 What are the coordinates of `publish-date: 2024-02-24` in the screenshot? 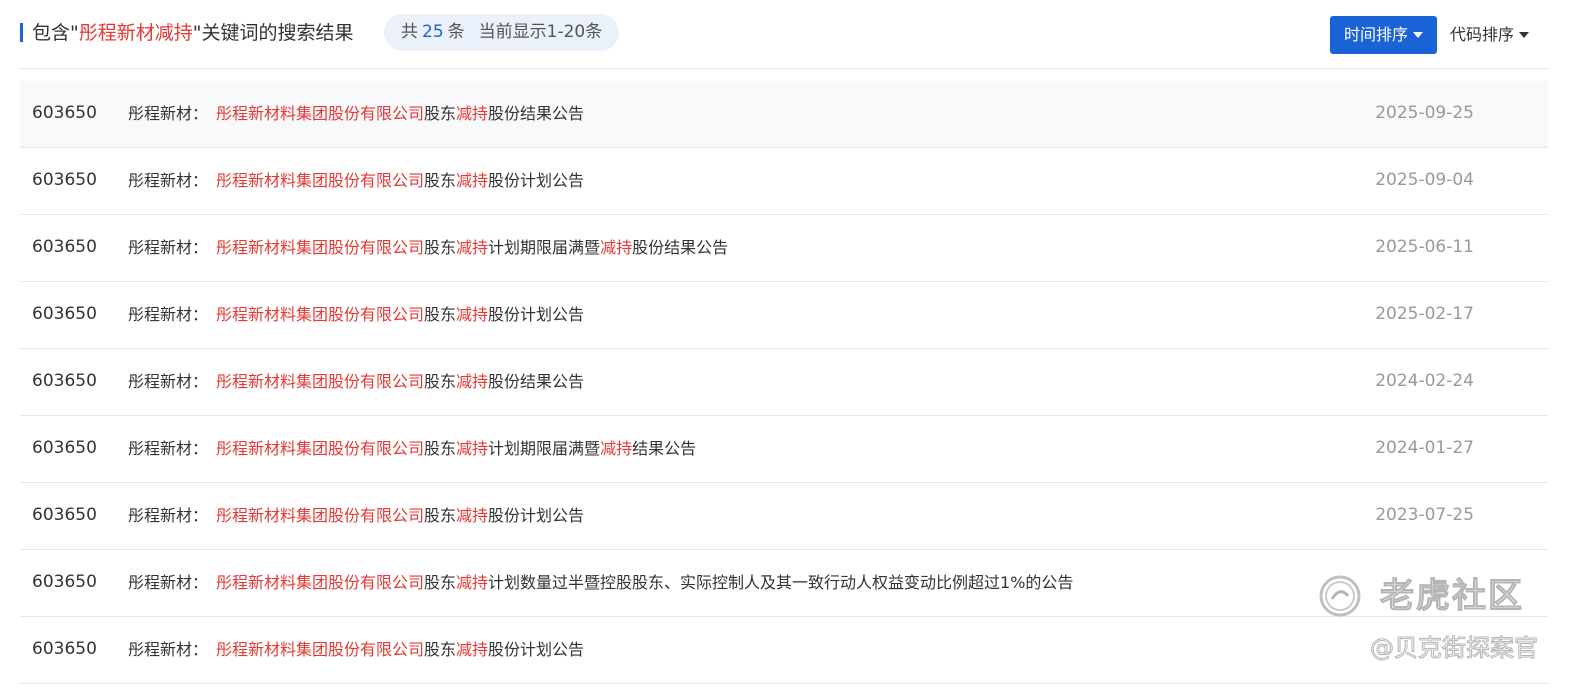 It's located at (1424, 381).